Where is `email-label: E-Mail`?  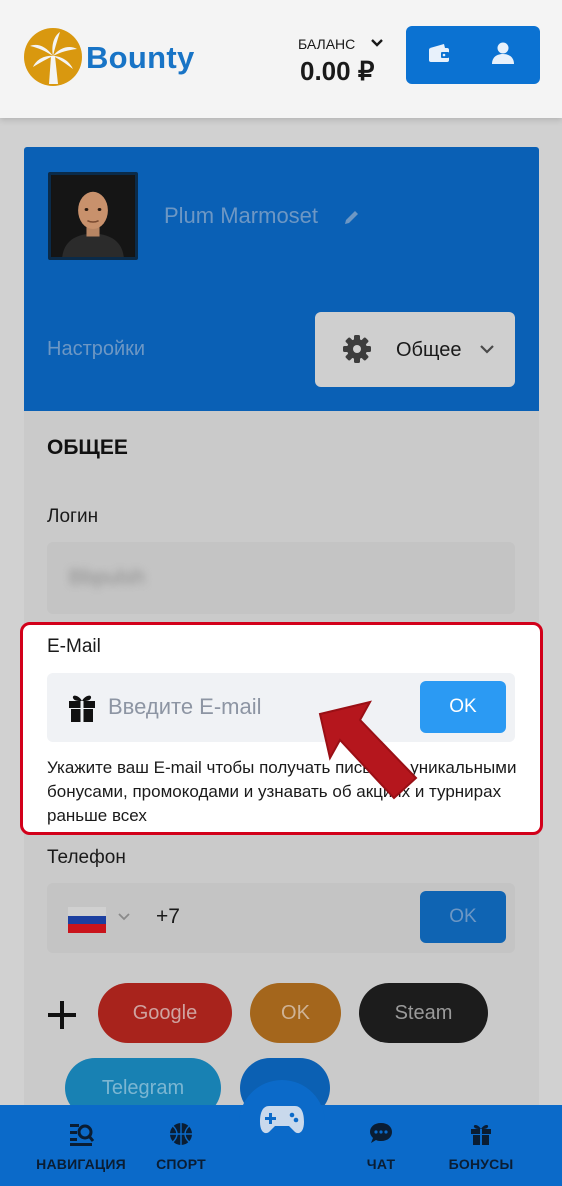
email-label: E-Mail is located at coordinates (74, 646).